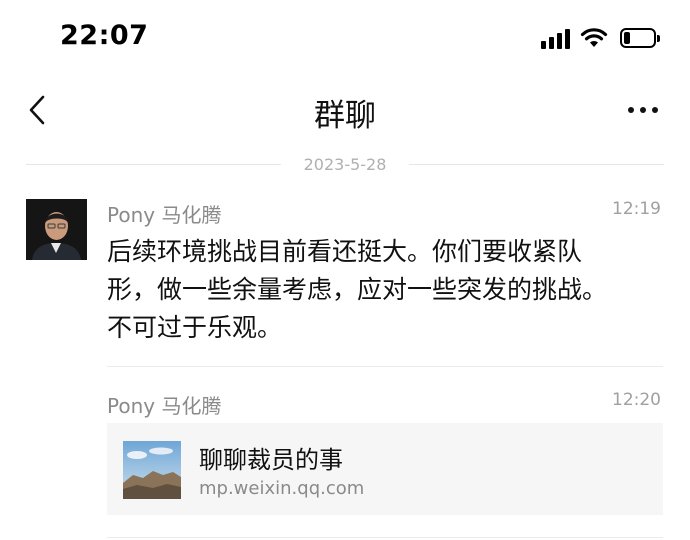  I want to click on message-item: Pony 马化腾 12:20, so click(385, 405).